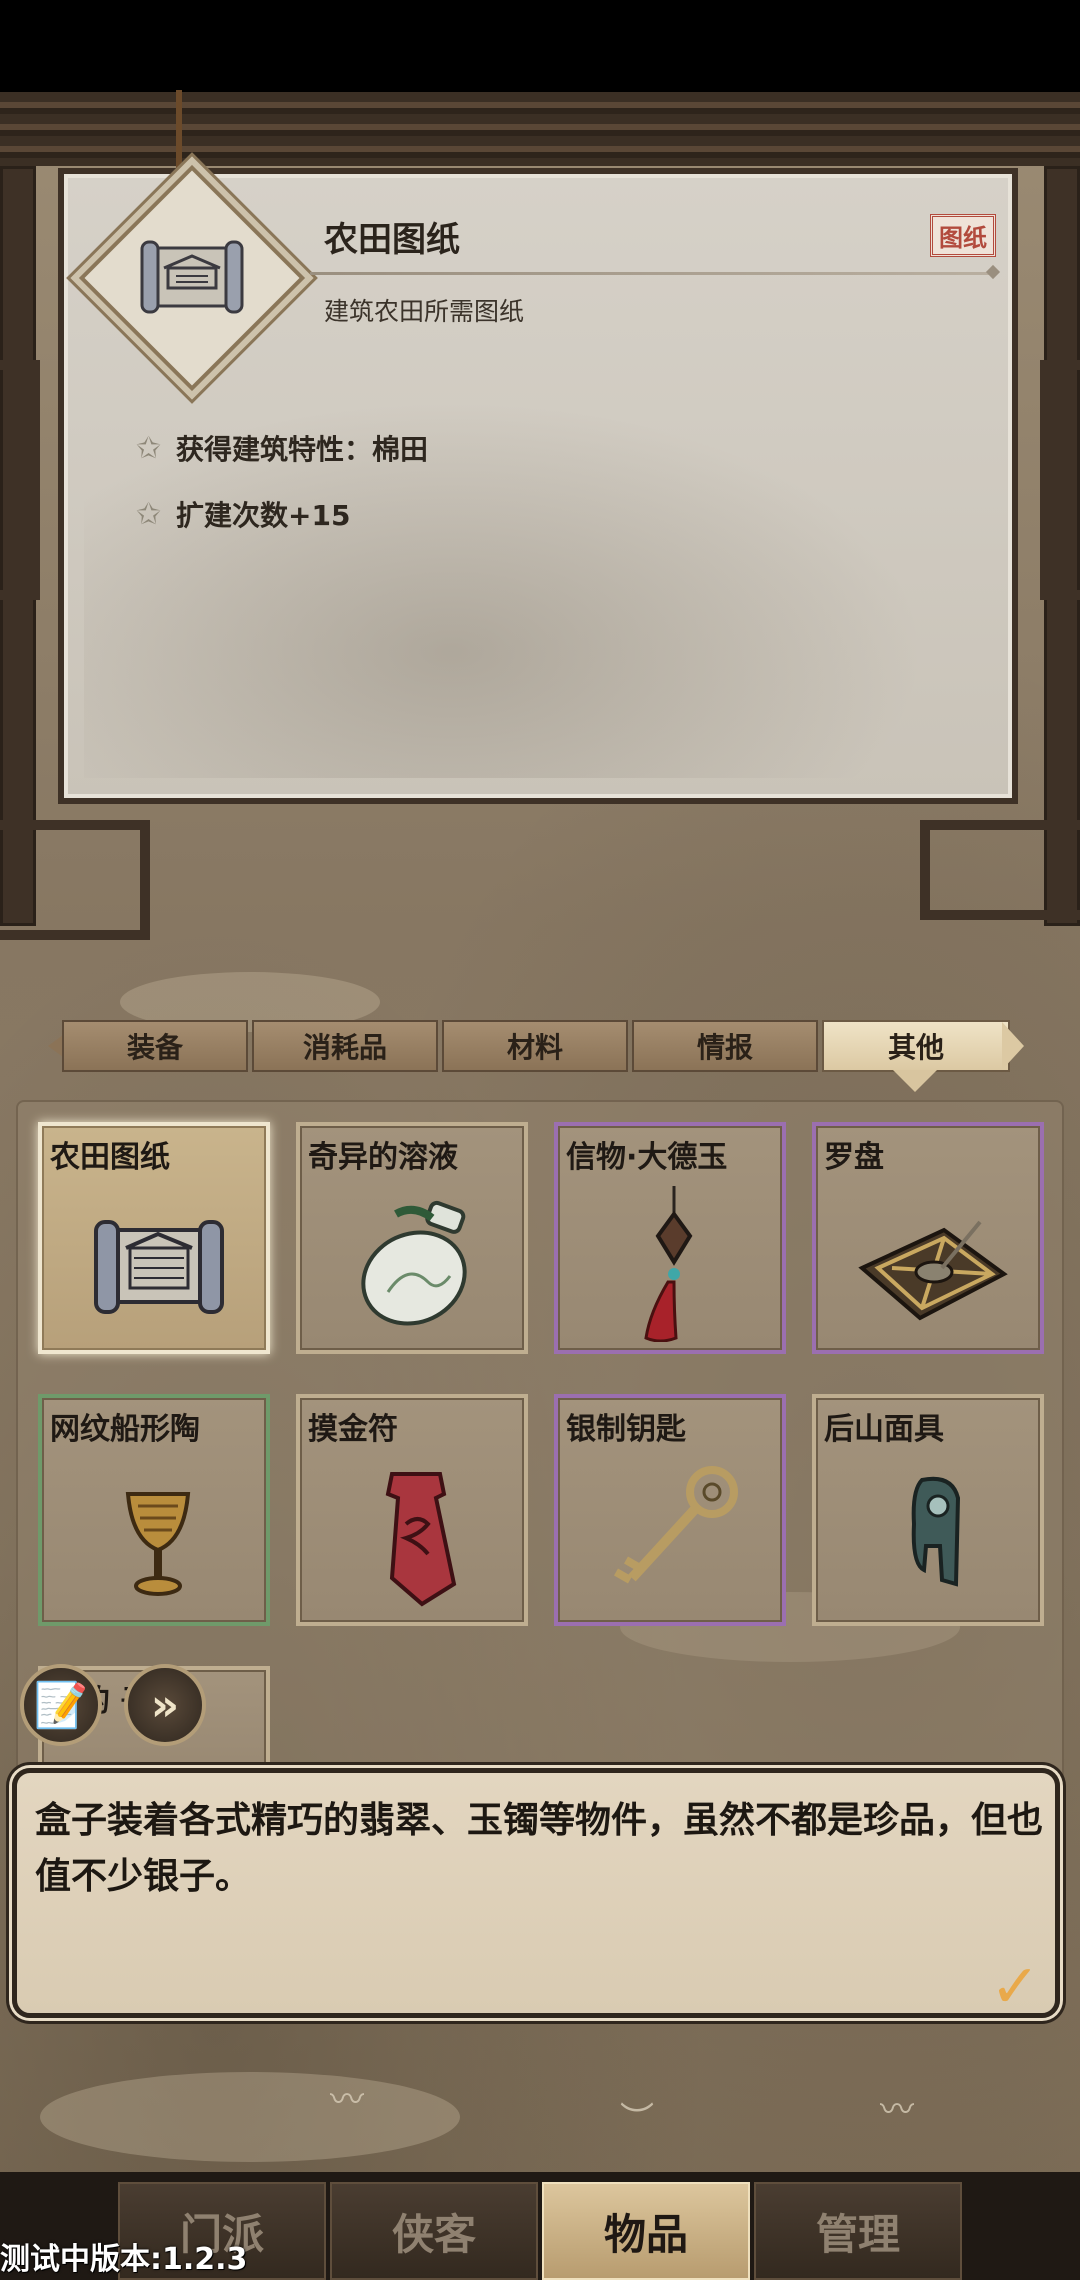 The image size is (1080, 2280). I want to click on item-name: 银制钥匙, so click(626, 1429).